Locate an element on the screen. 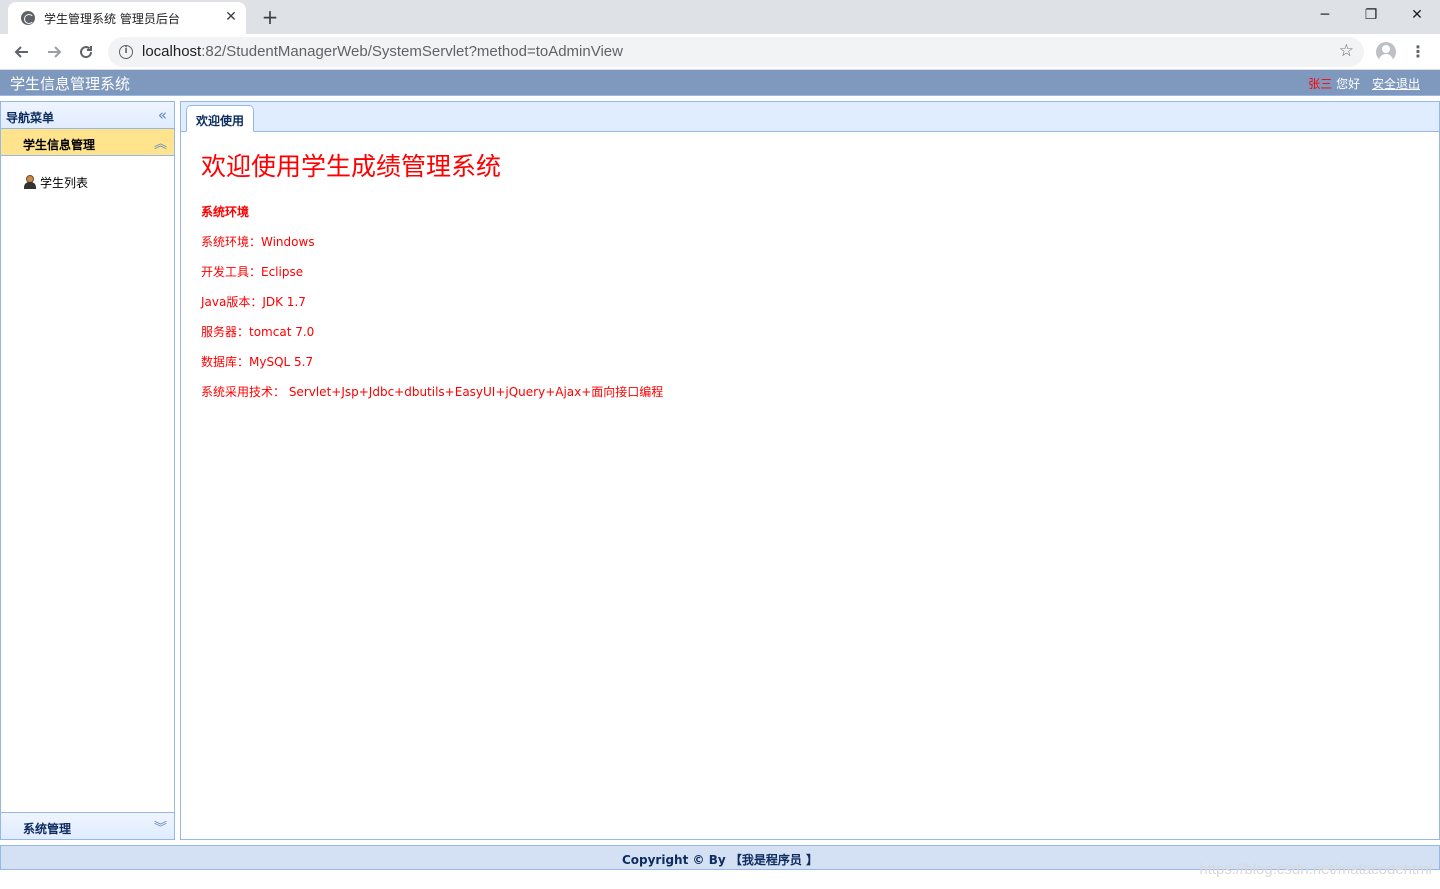 The width and height of the screenshot is (1440, 889). logout-link: 安全退出 is located at coordinates (1396, 84).